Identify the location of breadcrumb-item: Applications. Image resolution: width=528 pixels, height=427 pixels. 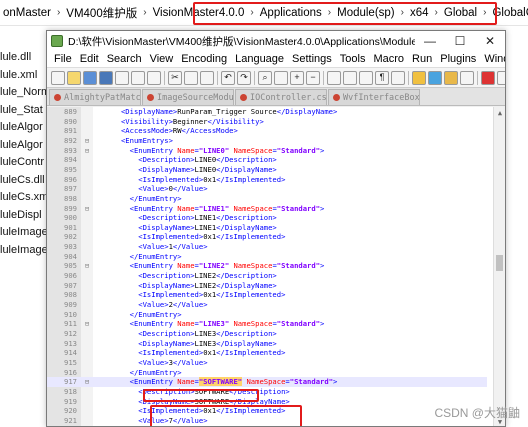
(291, 13).